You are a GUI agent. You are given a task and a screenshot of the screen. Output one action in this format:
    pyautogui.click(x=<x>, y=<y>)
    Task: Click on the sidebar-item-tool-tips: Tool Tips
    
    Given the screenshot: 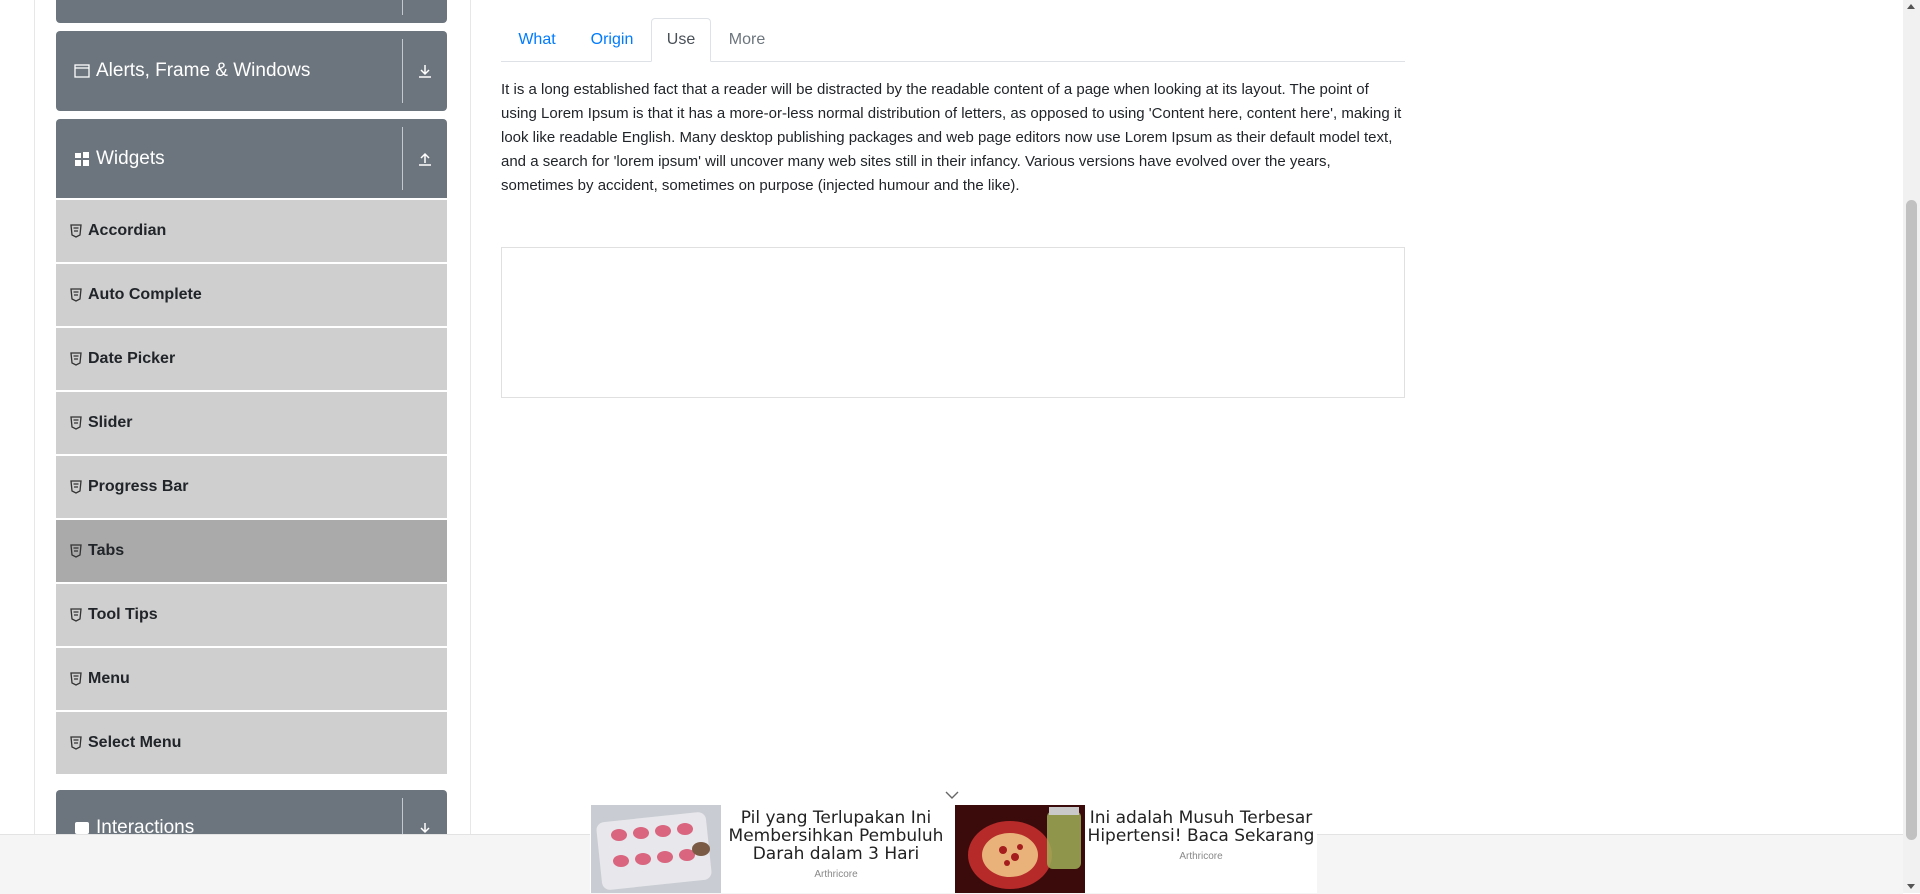 What is the action you would take?
    pyautogui.click(x=251, y=615)
    